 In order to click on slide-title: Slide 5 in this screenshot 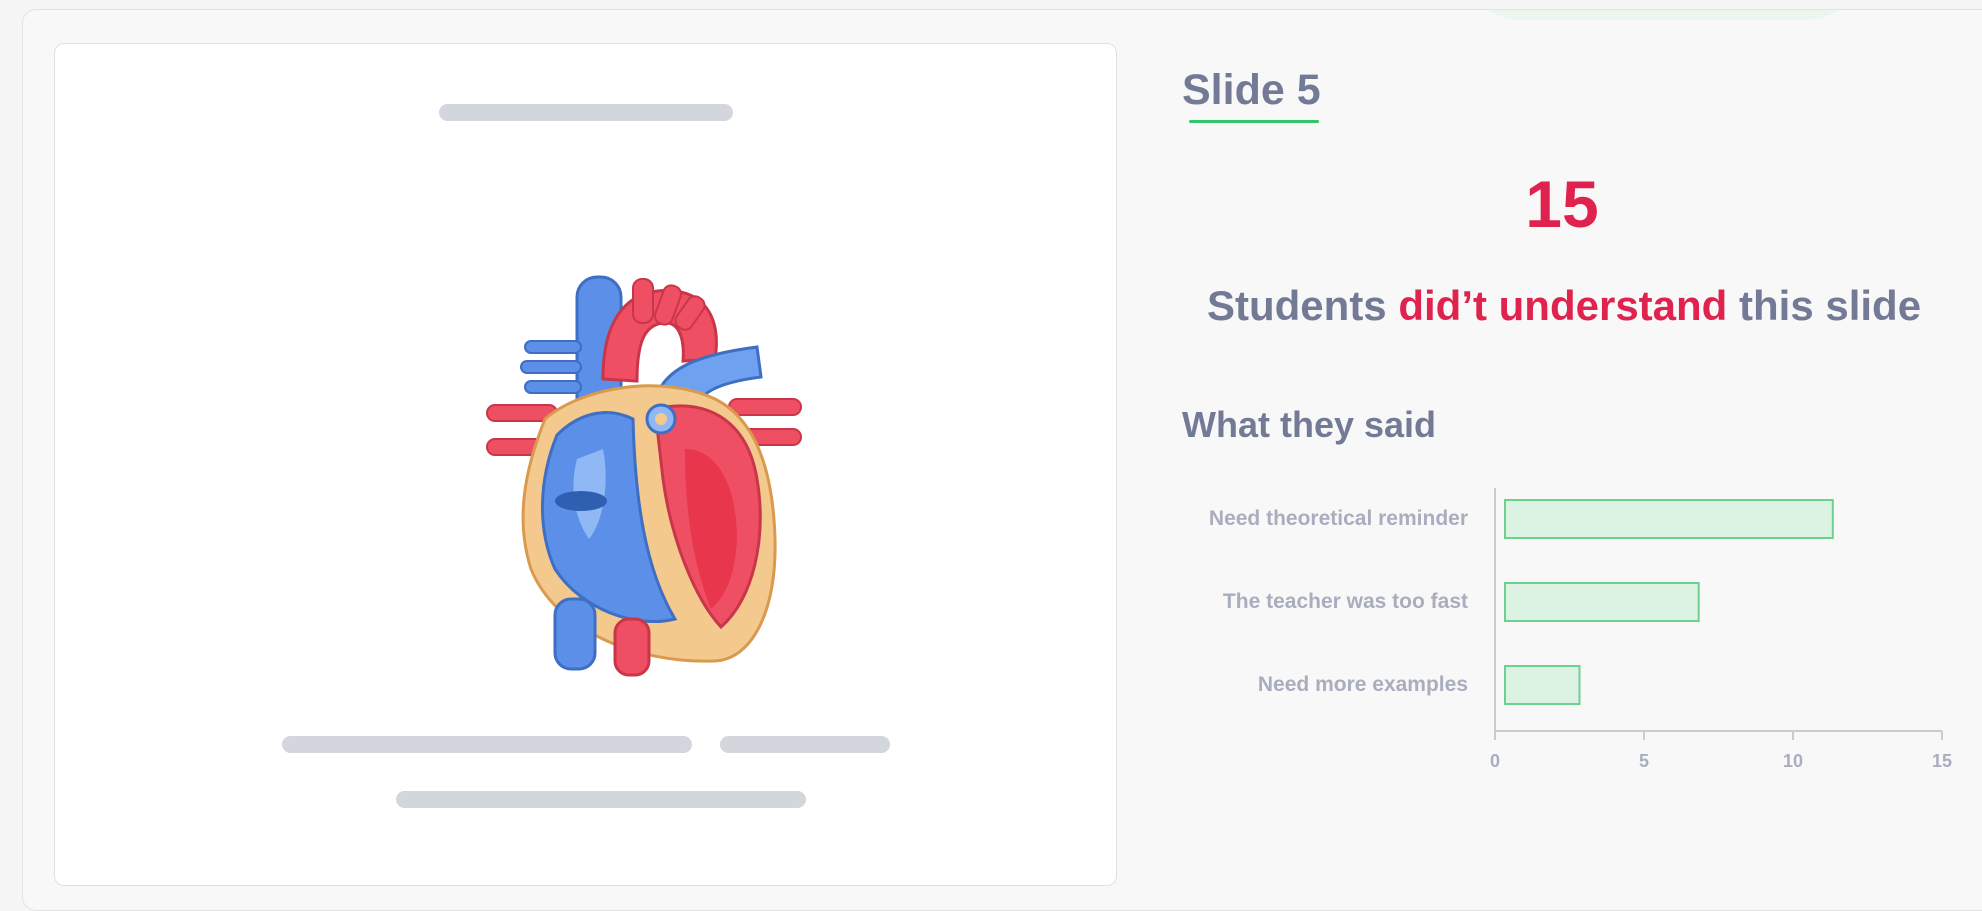, I will do `click(1251, 90)`.